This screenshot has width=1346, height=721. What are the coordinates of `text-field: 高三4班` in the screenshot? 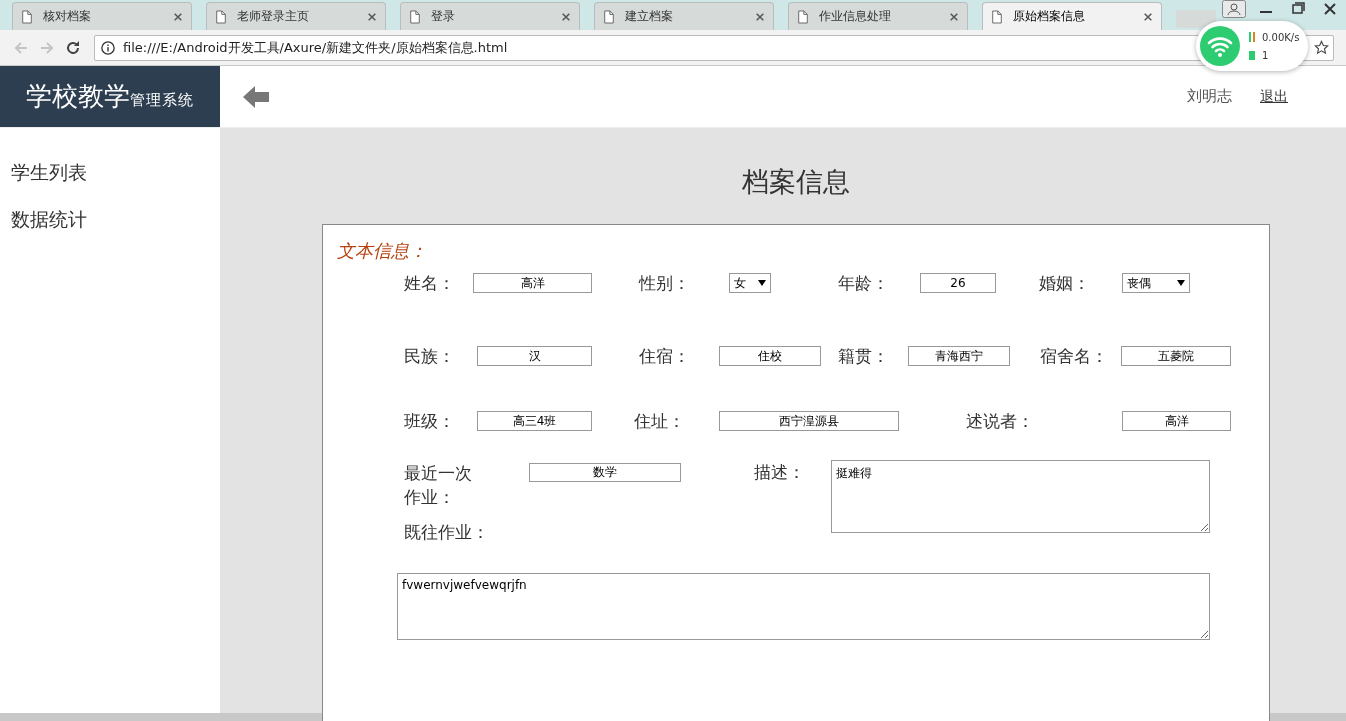 It's located at (534, 421).